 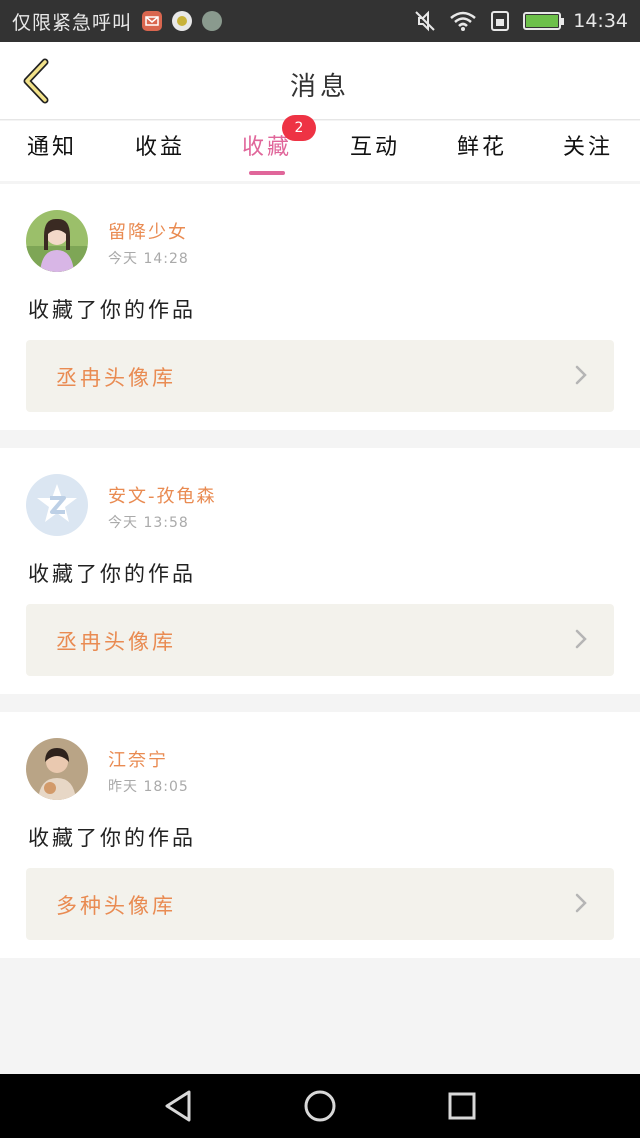 What do you see at coordinates (182, 21) in the screenshot?
I see `chat-app-icon` at bounding box center [182, 21].